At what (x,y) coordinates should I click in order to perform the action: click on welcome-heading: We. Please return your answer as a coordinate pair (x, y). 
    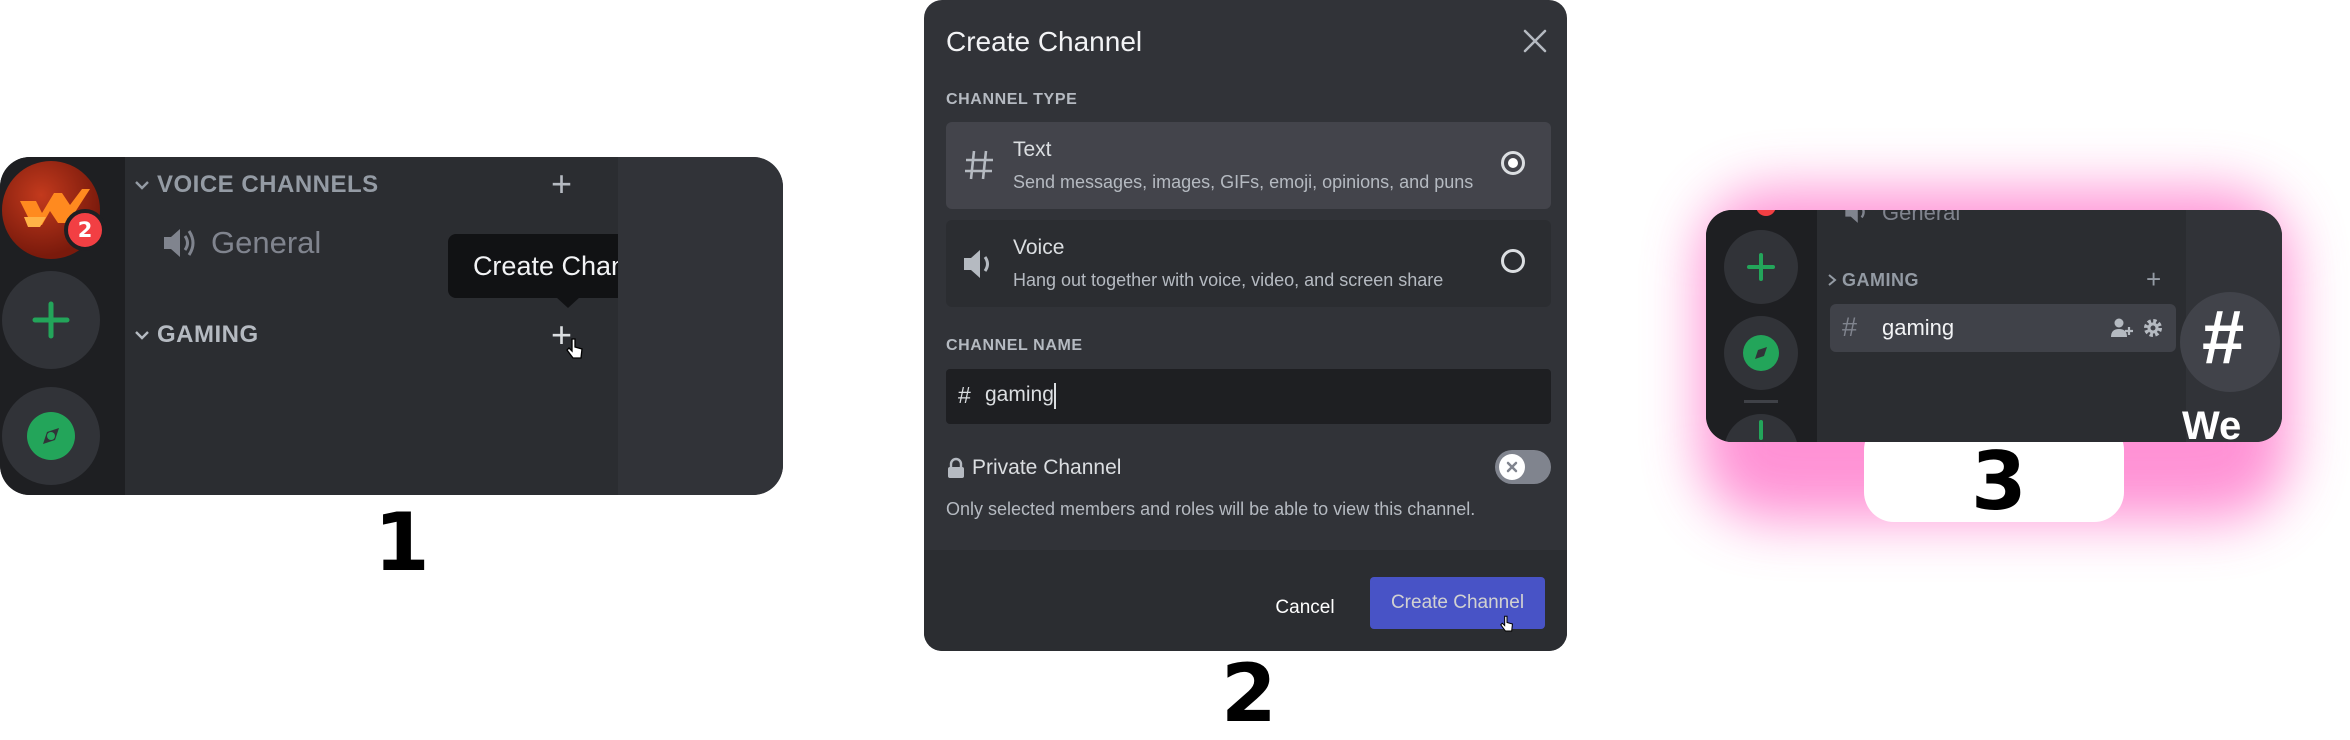
    Looking at the image, I should click on (2212, 423).